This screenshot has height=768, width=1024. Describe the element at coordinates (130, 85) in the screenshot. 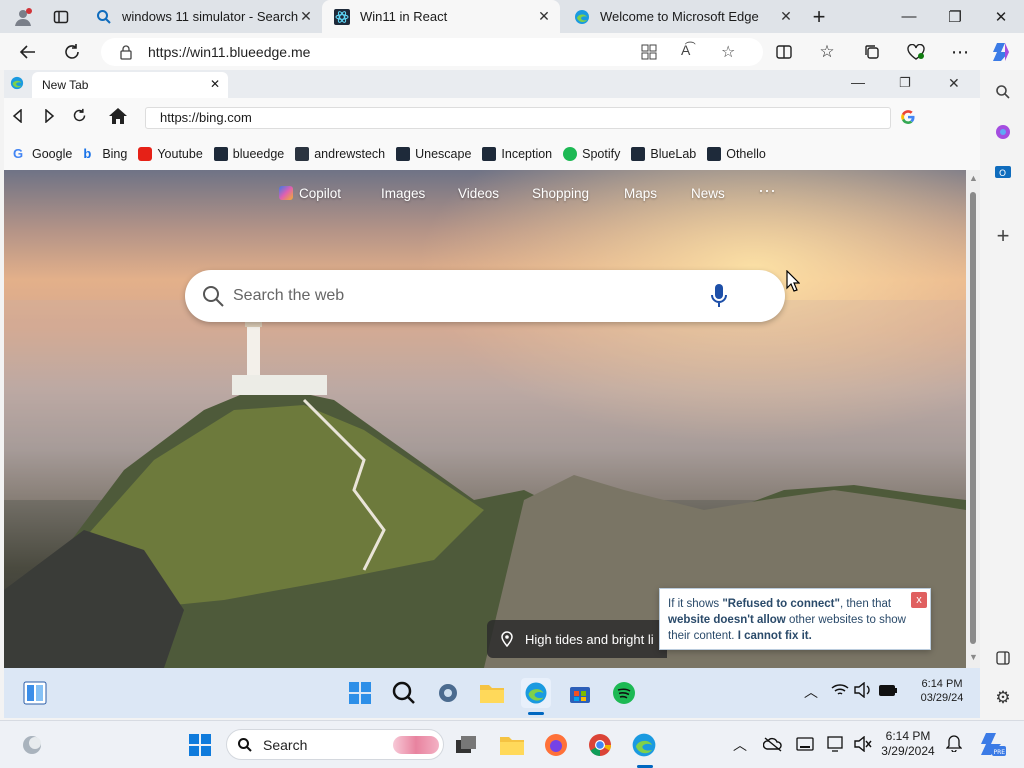

I see `inner-tab-new-tab: New Tab ✕` at that location.